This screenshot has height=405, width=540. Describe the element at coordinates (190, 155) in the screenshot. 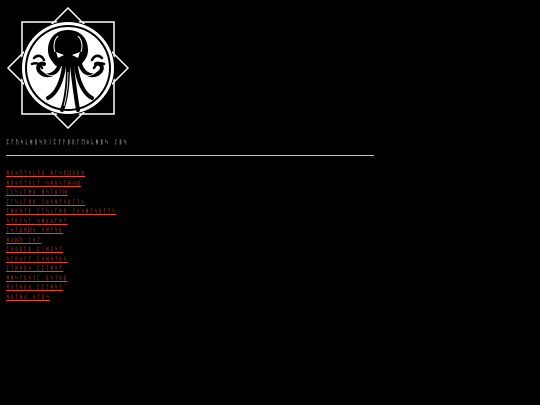

I see `divider` at that location.